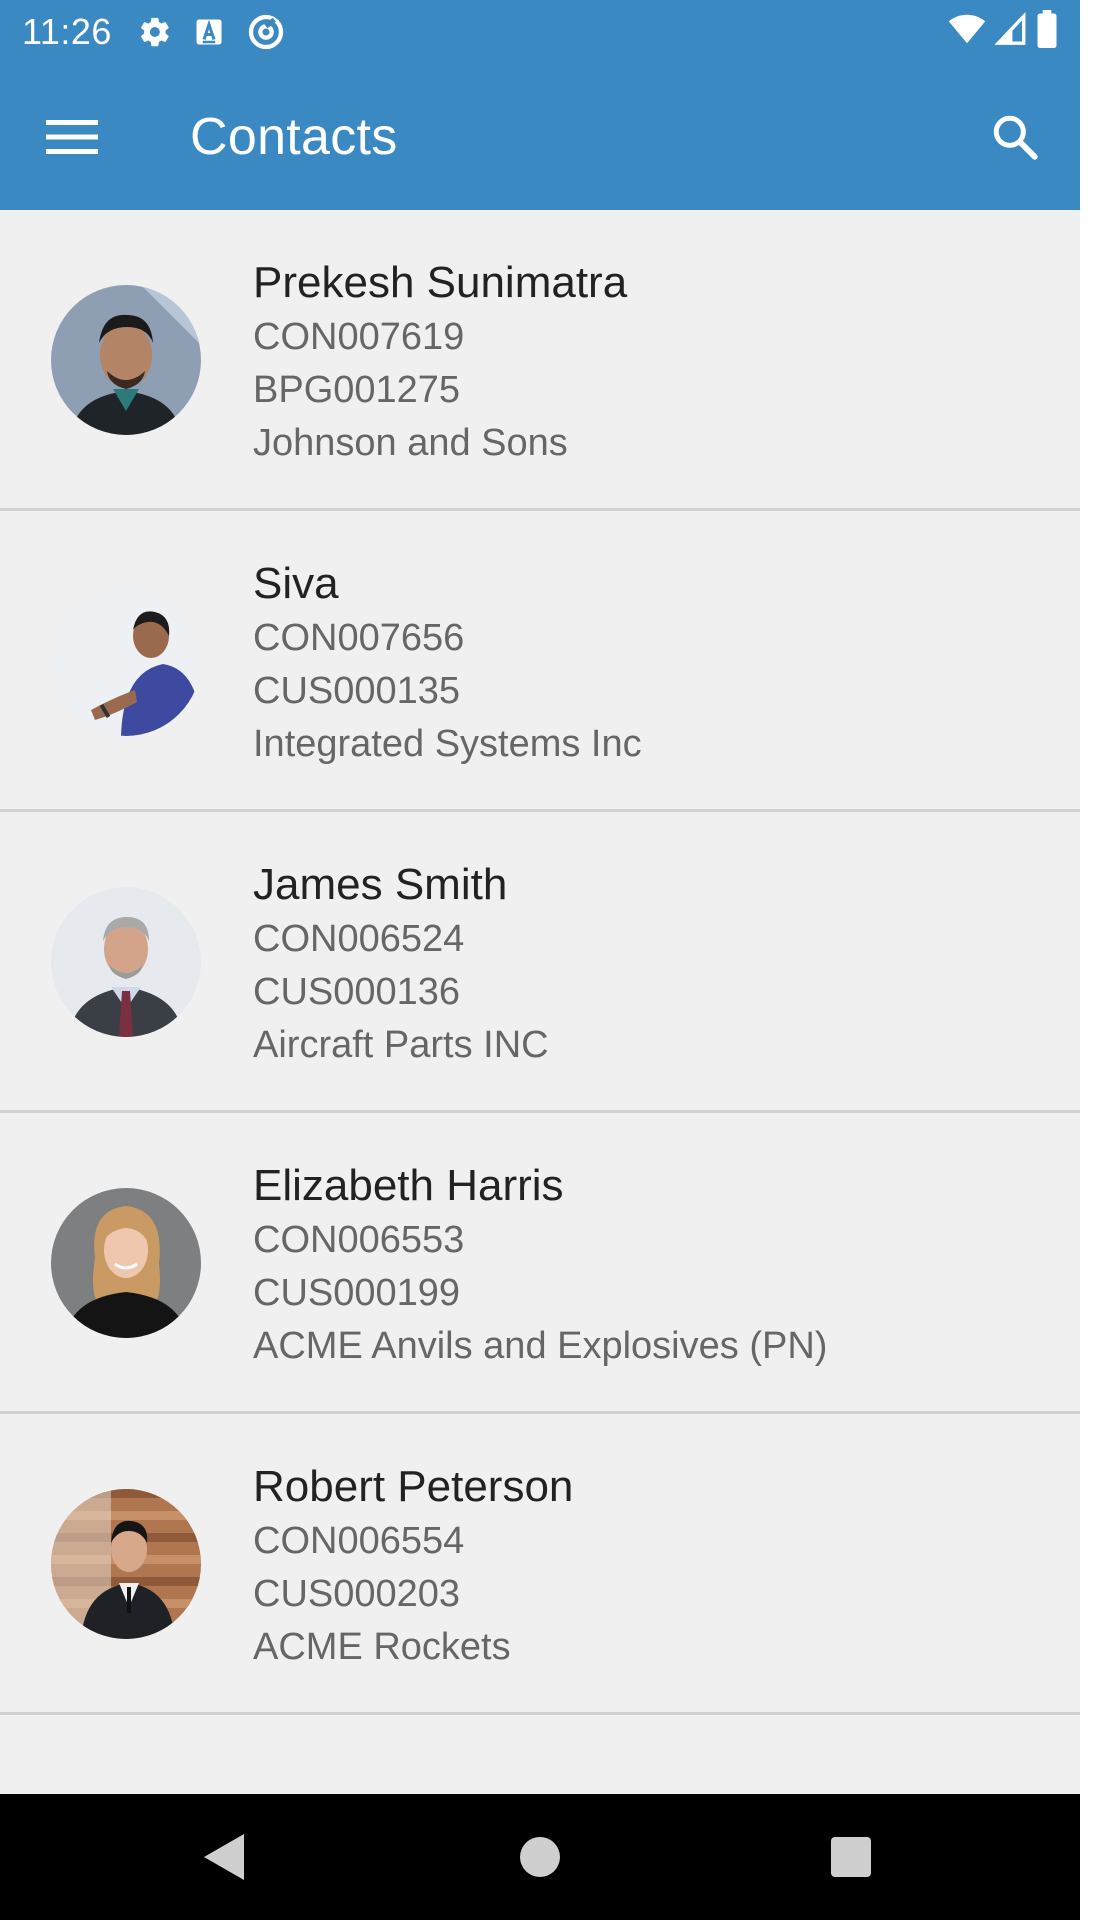  I want to click on home-circle-icon, so click(540, 1857).